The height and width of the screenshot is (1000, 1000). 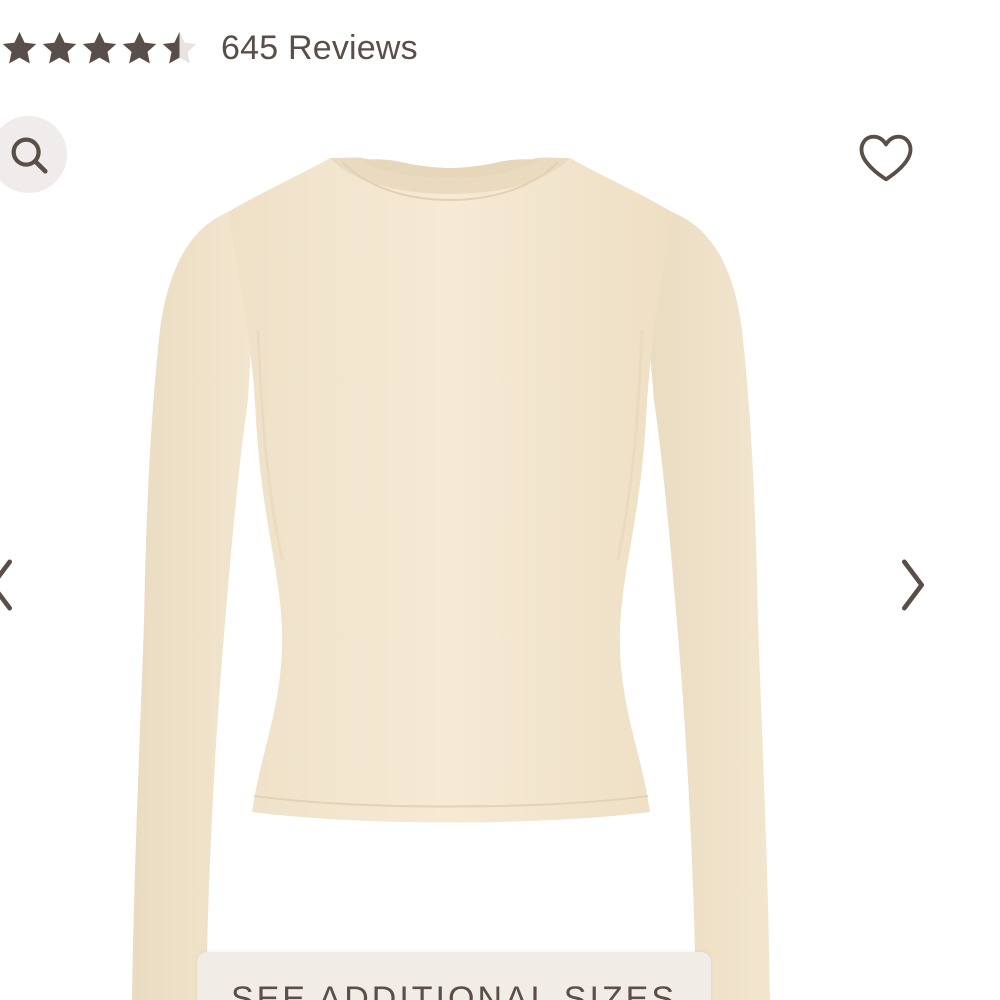 I want to click on star-rating, so click(x=99, y=48).